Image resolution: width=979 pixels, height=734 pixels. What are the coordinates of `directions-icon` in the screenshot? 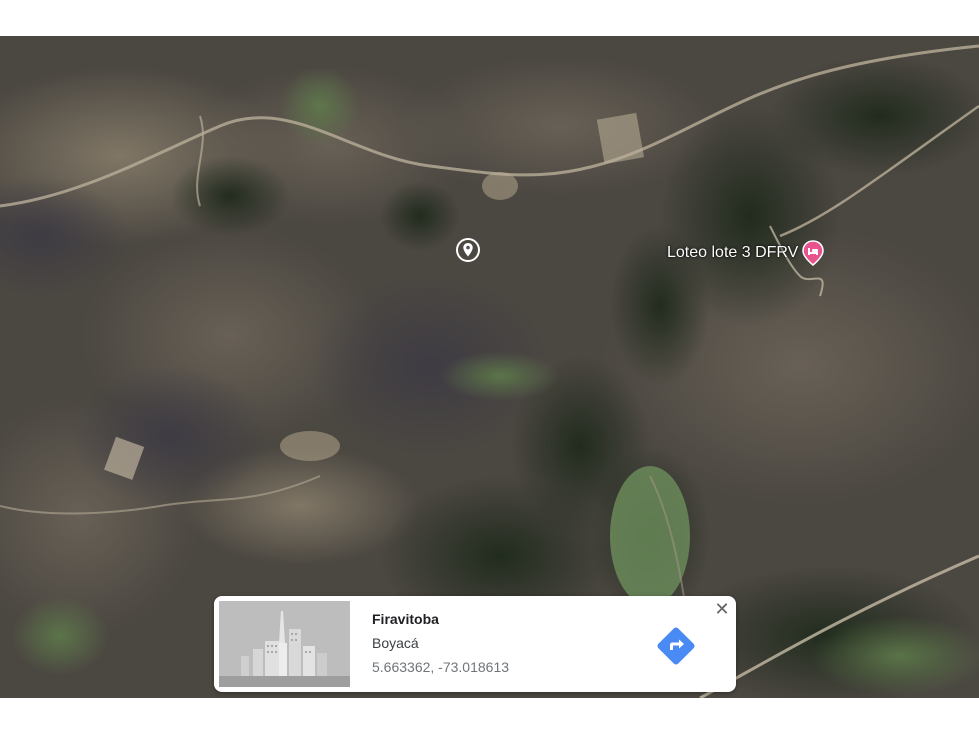 It's located at (676, 646).